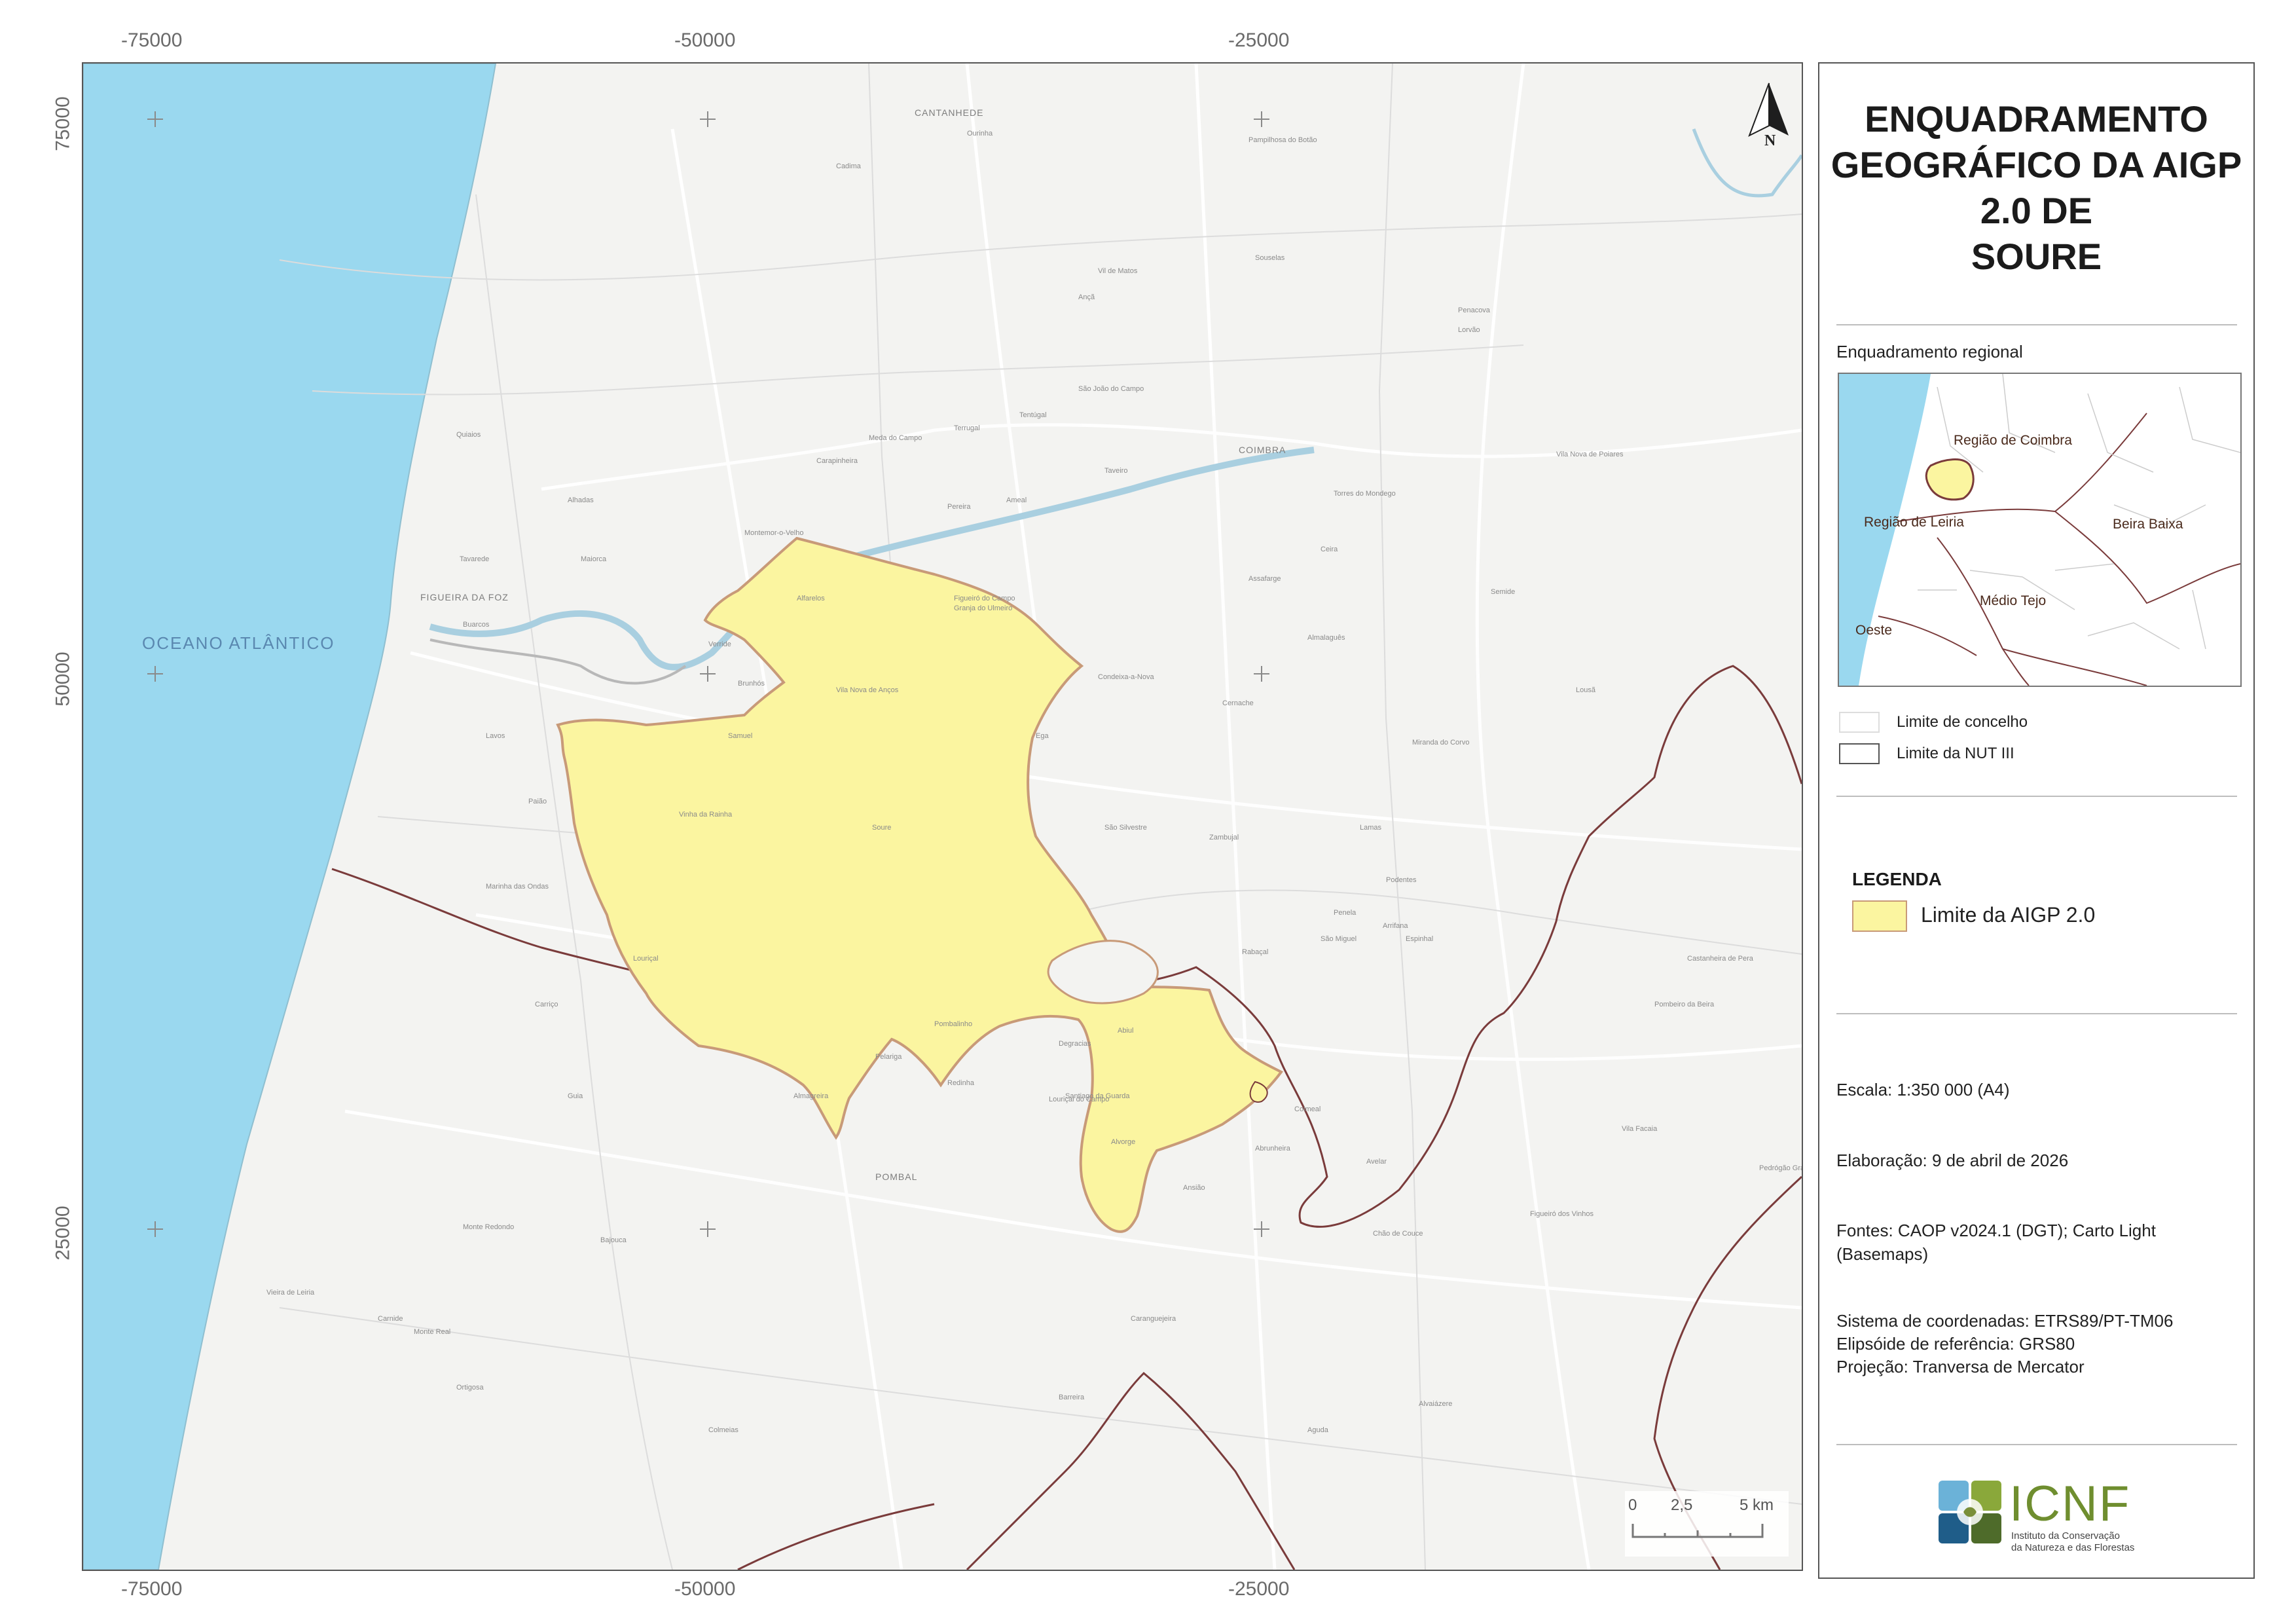  I want to click on place-label: Souselas, so click(1270, 258).